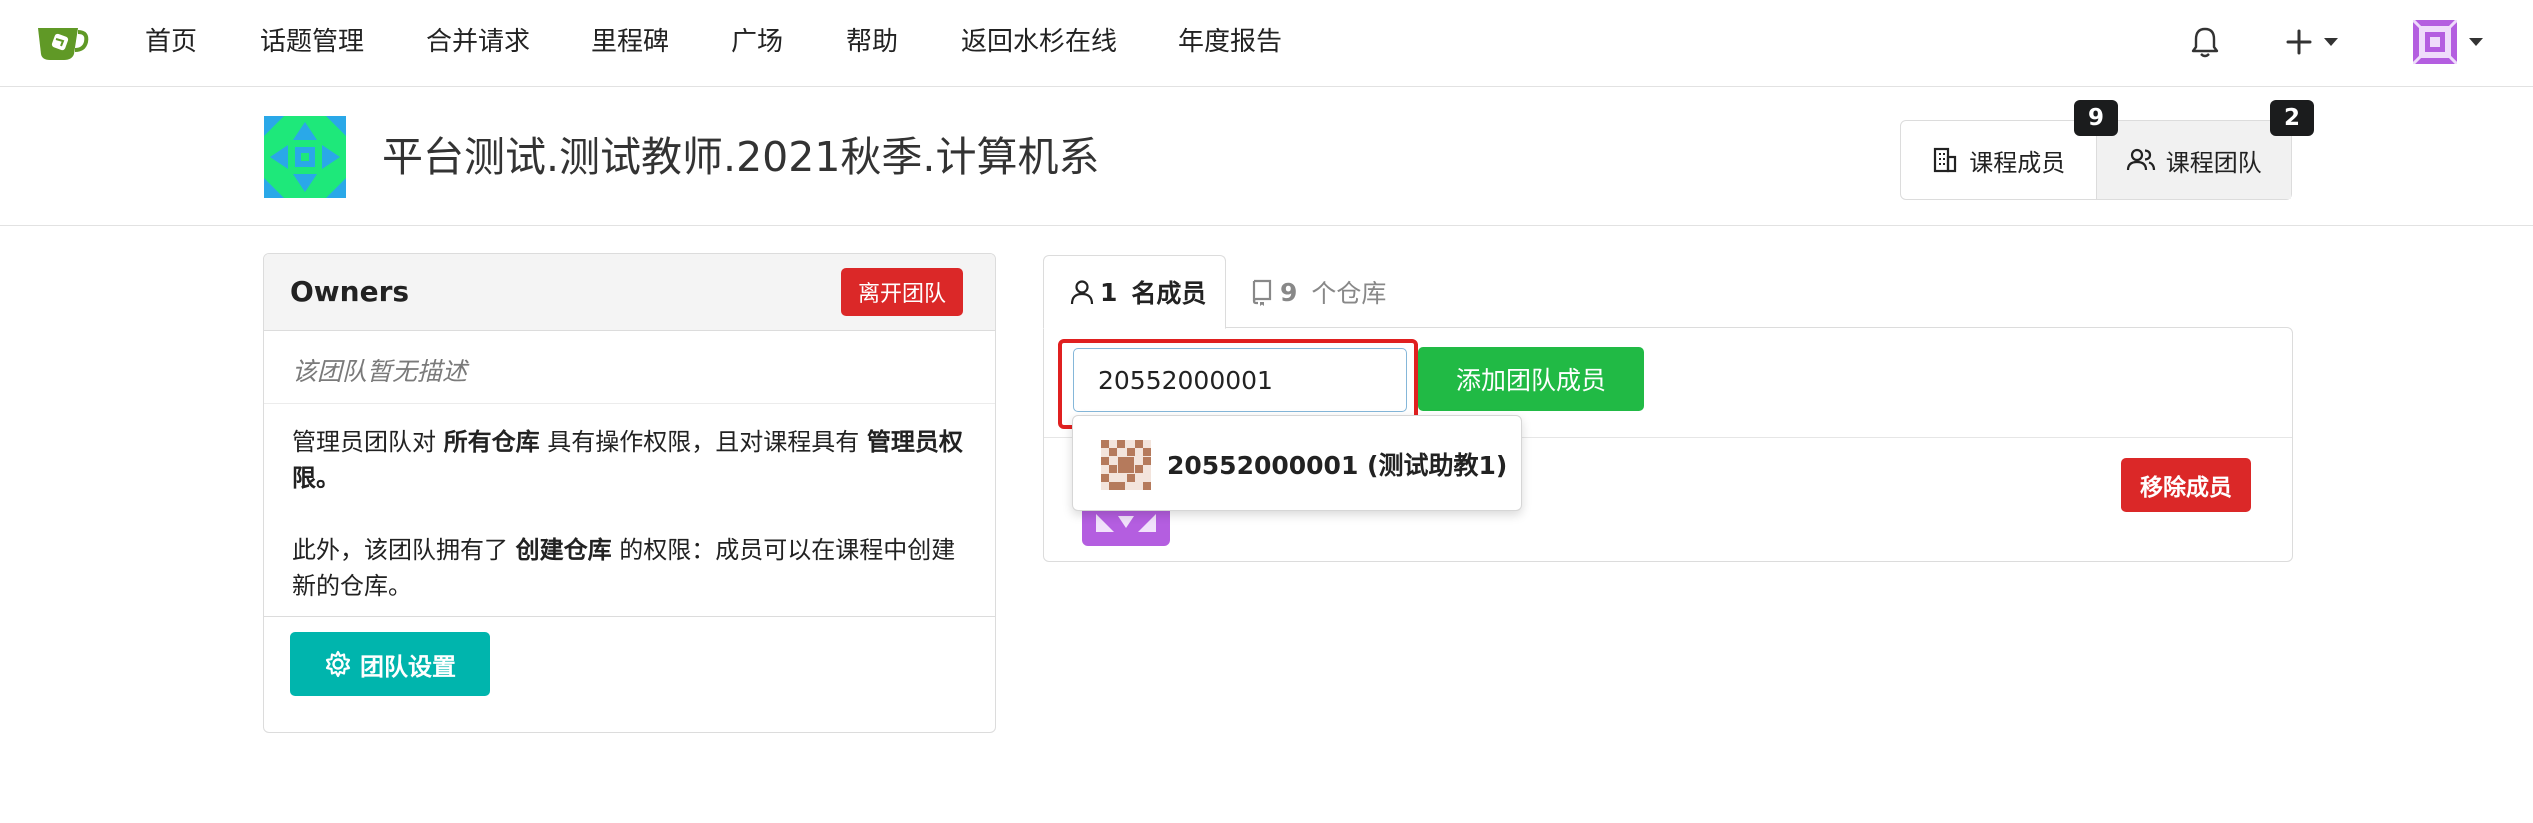  What do you see at coordinates (1126, 465) in the screenshot?
I see `suggestion-avatar` at bounding box center [1126, 465].